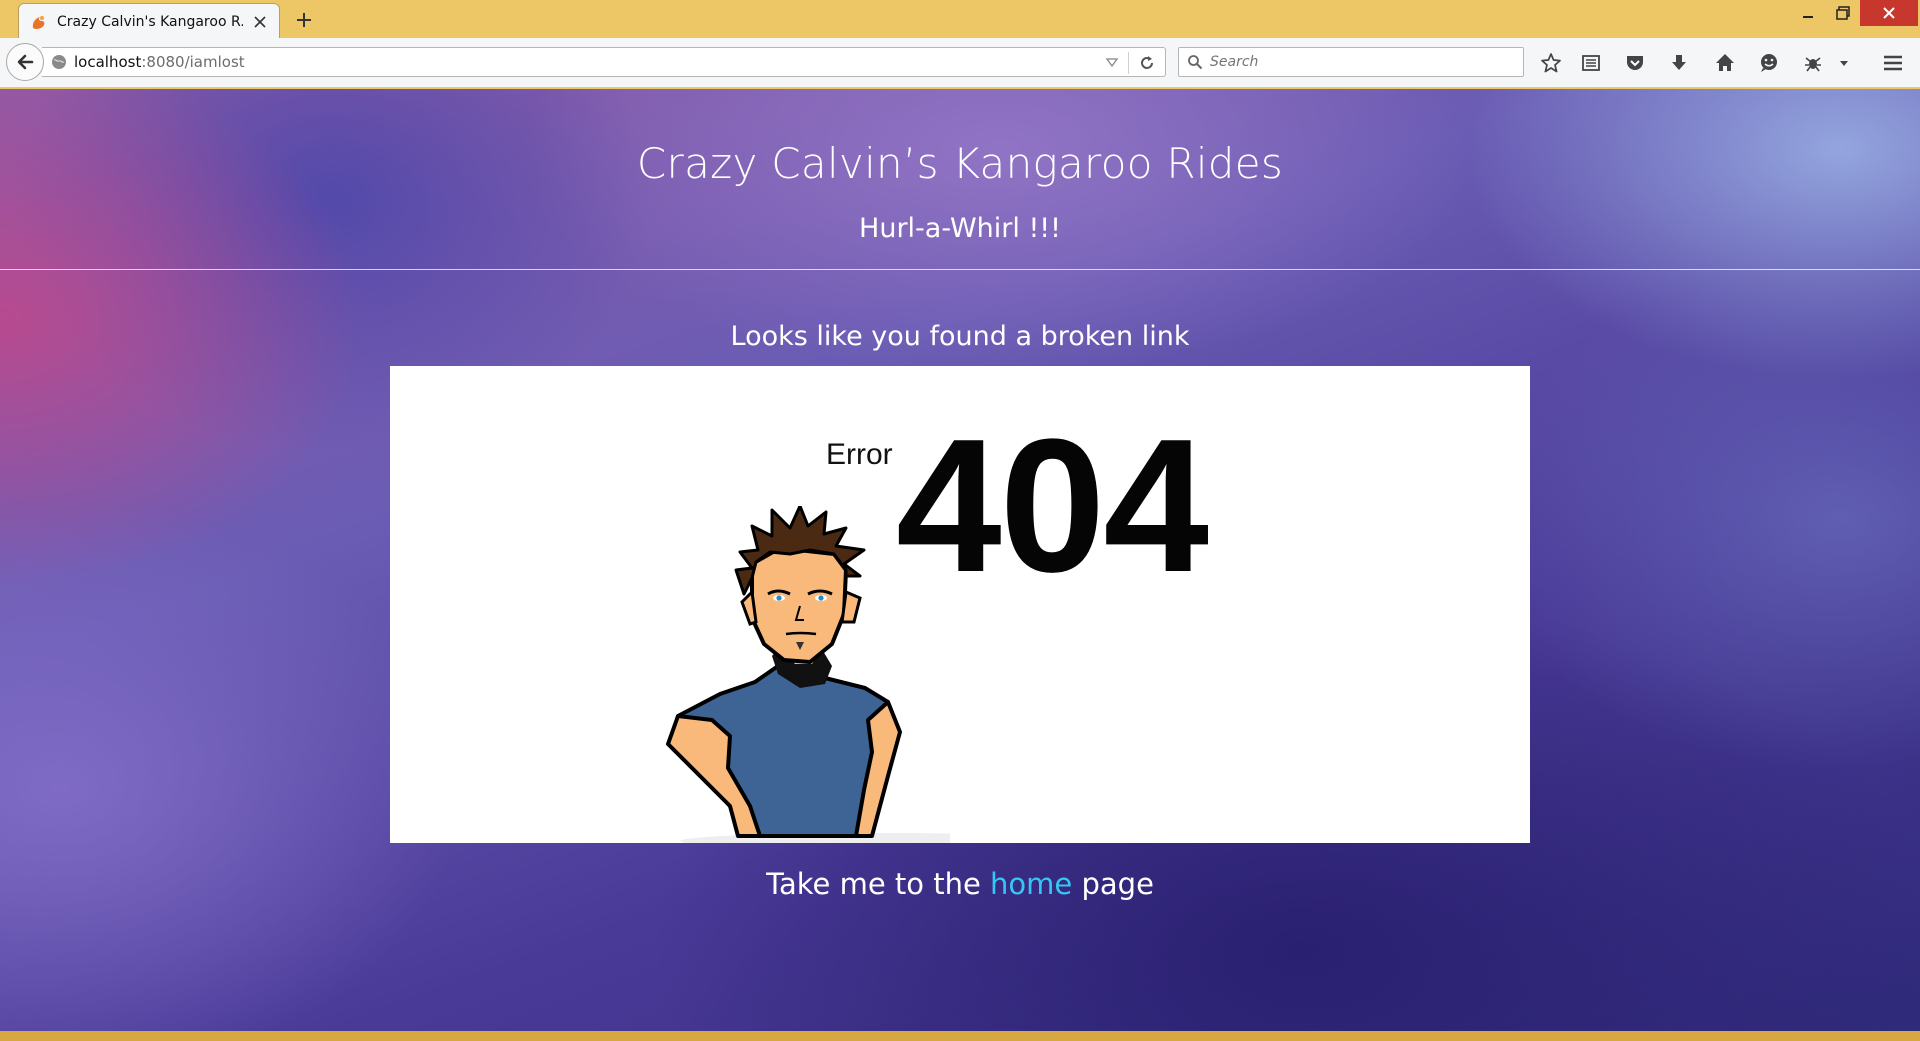 The image size is (1920, 1041). I want to click on minimize-icon, so click(1808, 13).